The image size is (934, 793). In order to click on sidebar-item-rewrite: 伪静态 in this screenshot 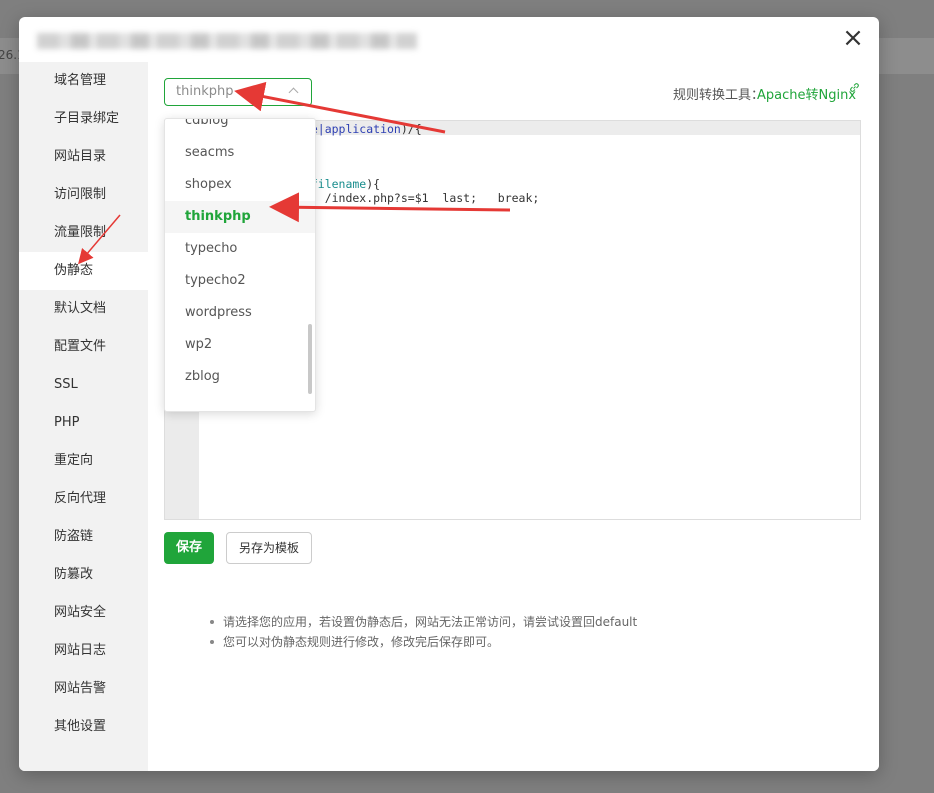, I will do `click(83, 271)`.